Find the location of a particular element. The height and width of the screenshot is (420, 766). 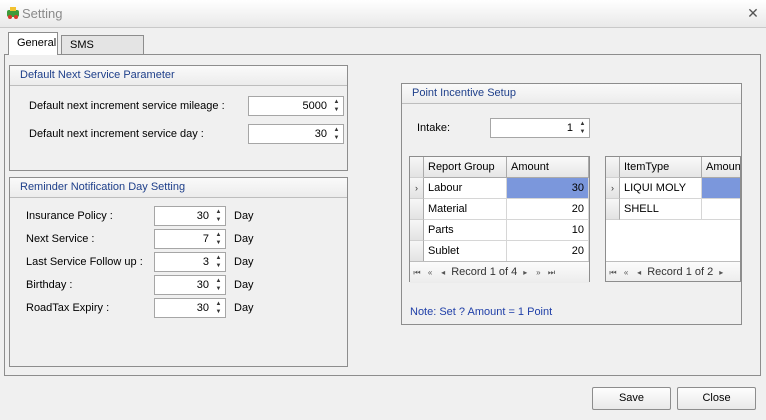

table-cell: SHELL is located at coordinates (661, 209).